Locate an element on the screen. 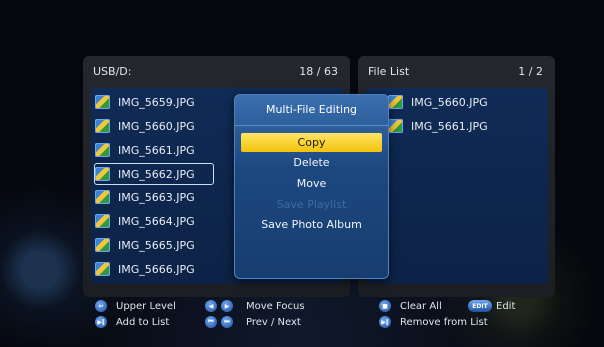 This screenshot has height=347, width=604. edit-key-icon: EDIT is located at coordinates (480, 306).